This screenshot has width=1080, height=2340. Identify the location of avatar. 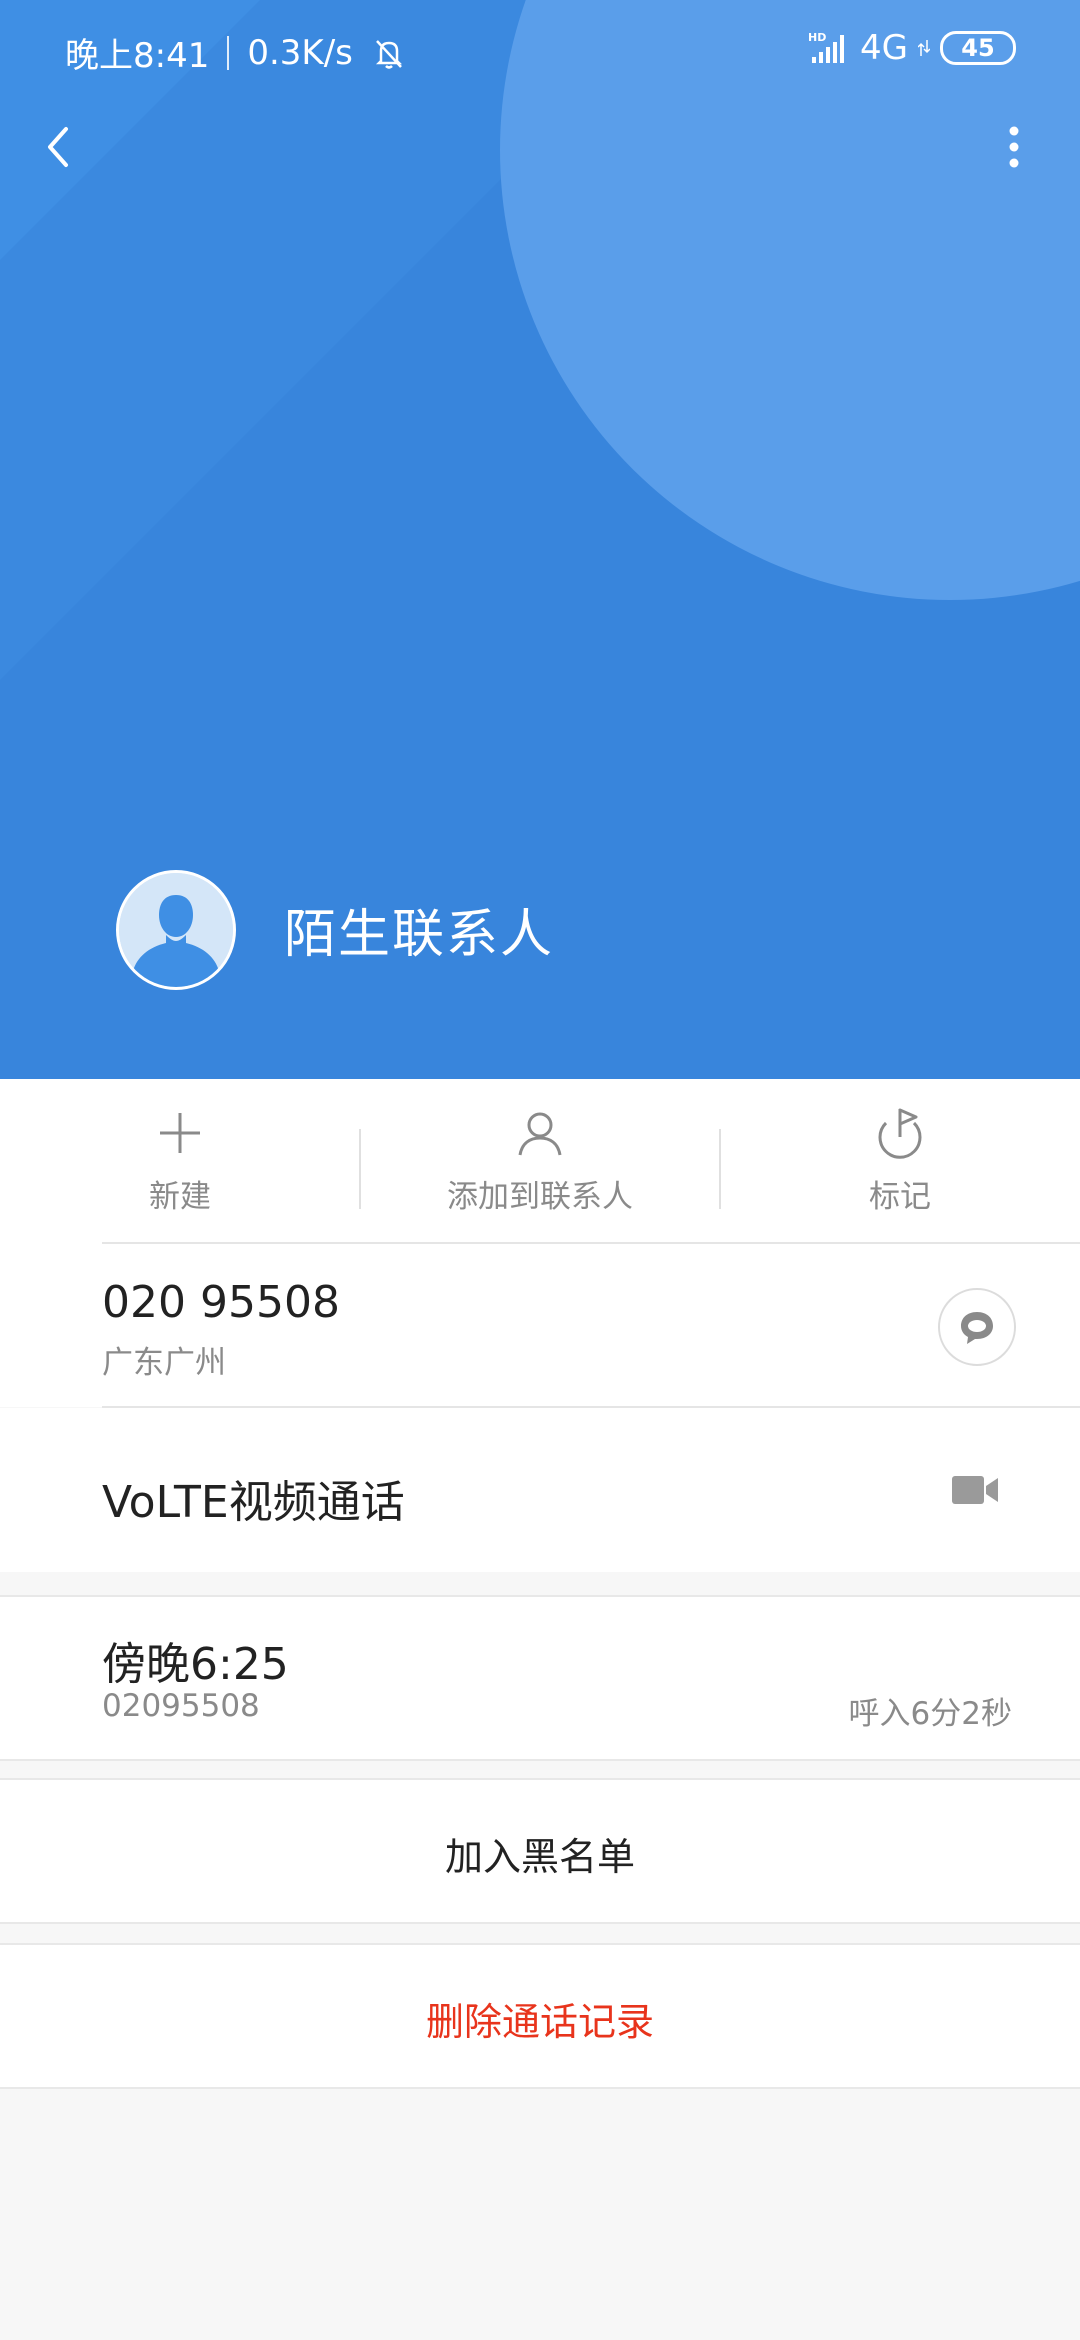
(176, 930).